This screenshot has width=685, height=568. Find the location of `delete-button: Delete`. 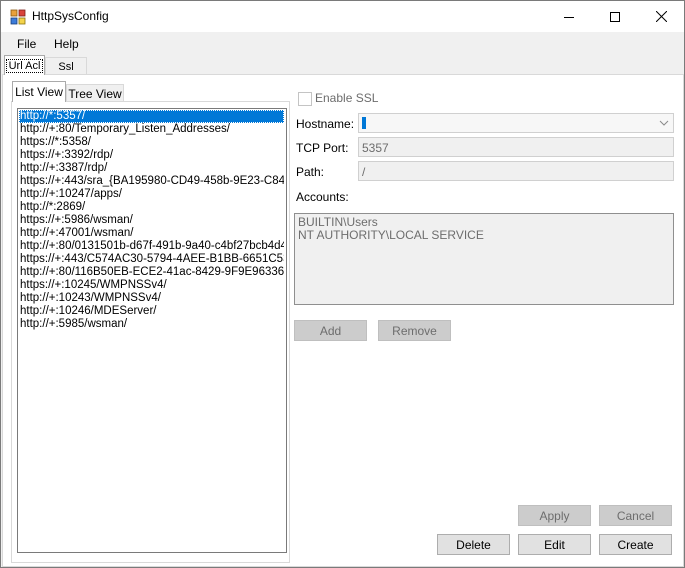

delete-button: Delete is located at coordinates (473, 544).